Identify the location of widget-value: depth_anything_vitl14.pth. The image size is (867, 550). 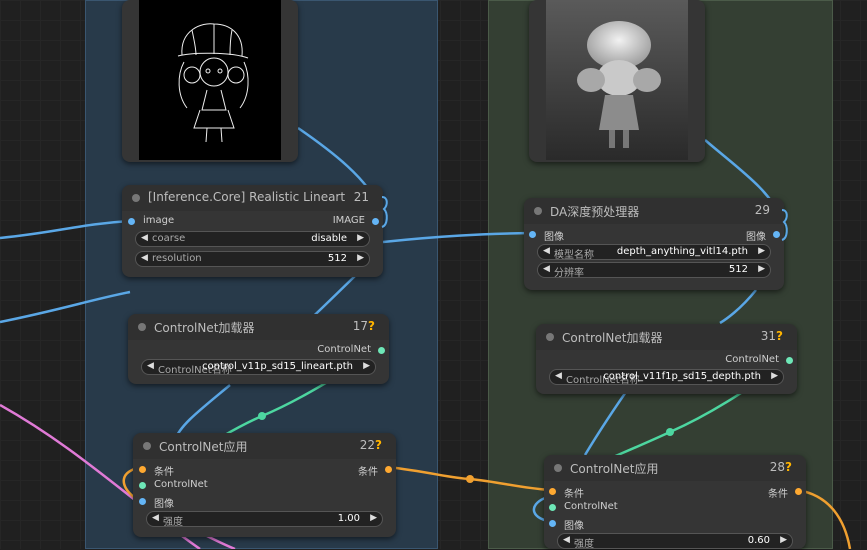
(682, 251).